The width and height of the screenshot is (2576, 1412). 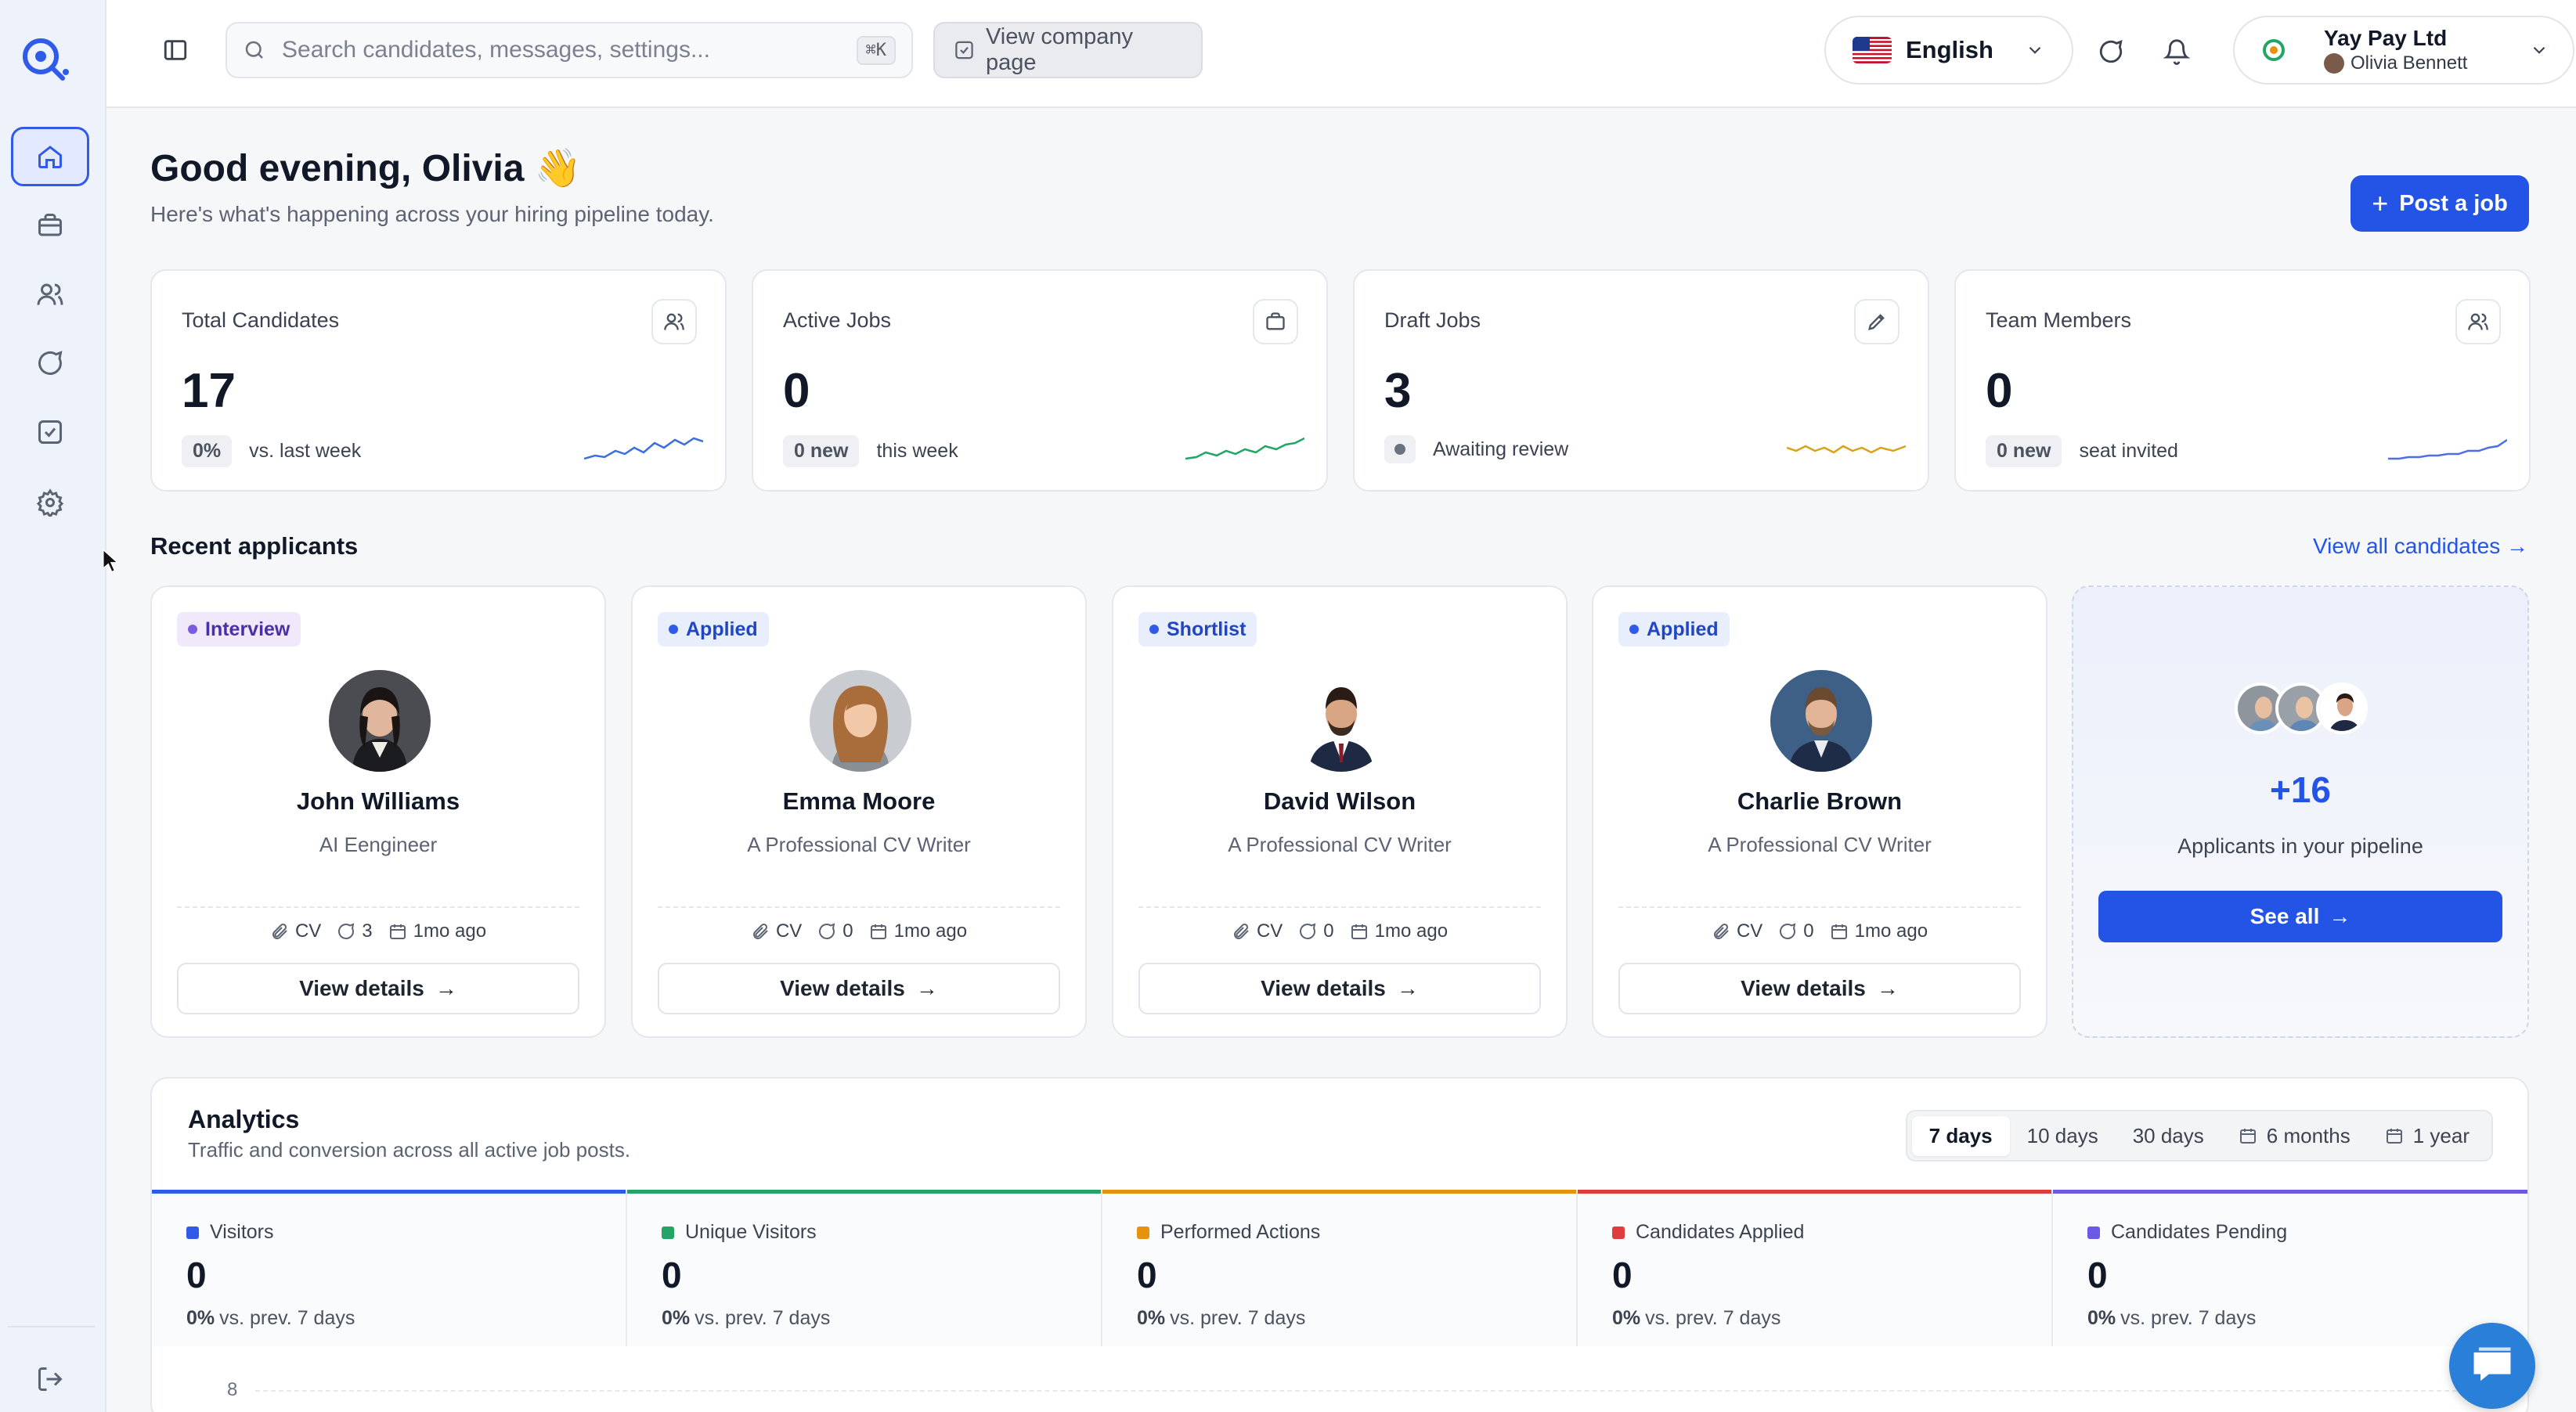 I want to click on stat-change-pill: 0%, so click(x=207, y=451).